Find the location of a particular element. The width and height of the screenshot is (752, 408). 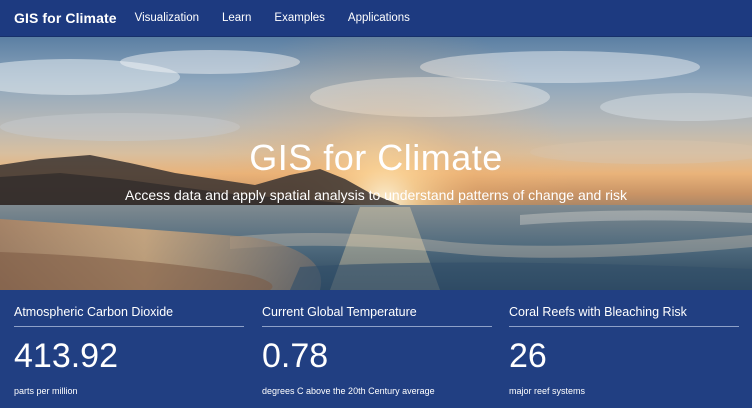

nav-item-applications: Applications is located at coordinates (379, 18).